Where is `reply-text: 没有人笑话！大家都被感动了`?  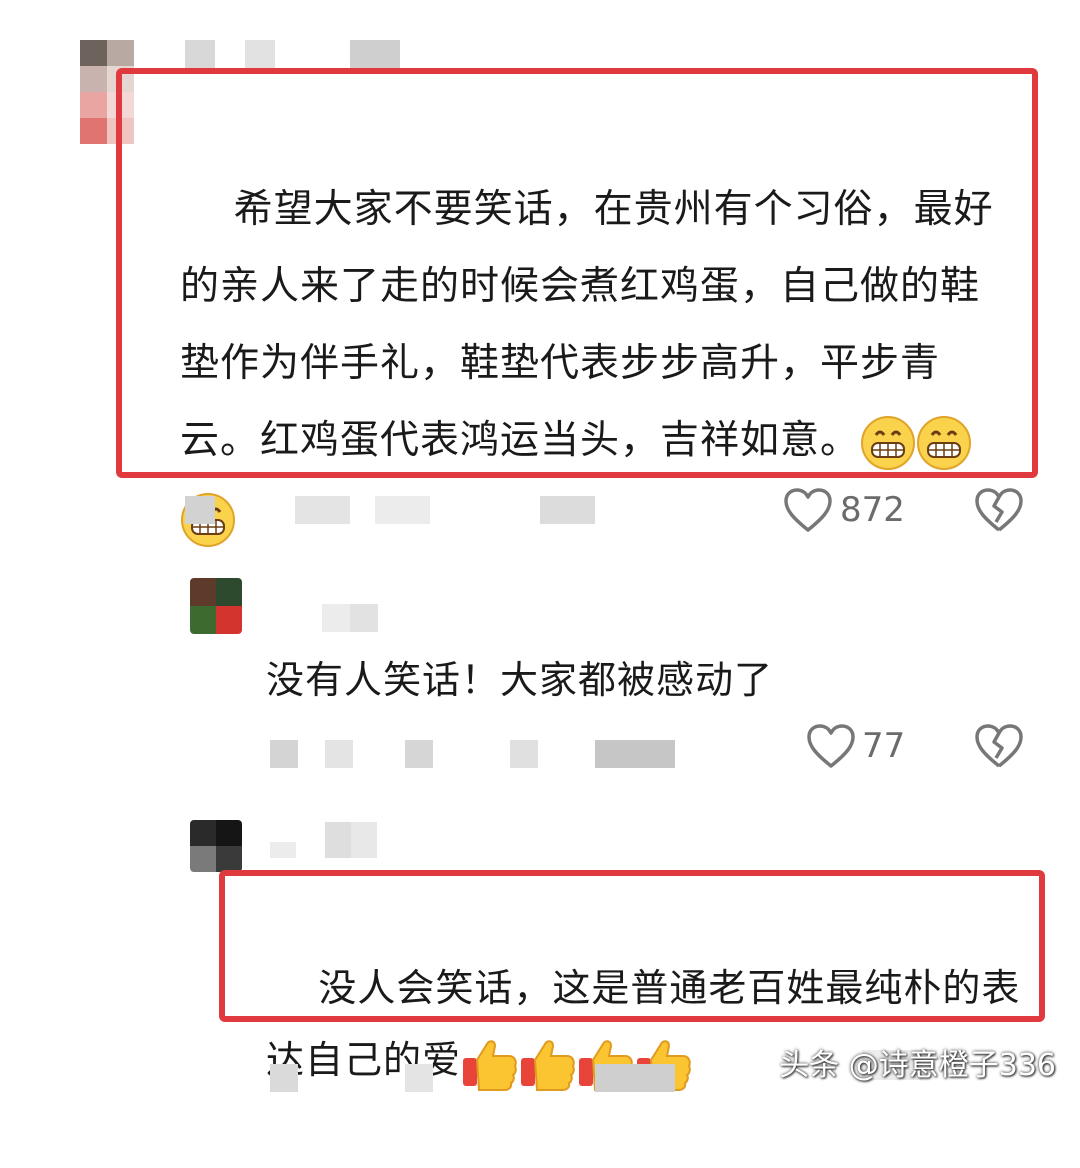 reply-text: 没有人笑话！大家都被感动了 is located at coordinates (520, 680).